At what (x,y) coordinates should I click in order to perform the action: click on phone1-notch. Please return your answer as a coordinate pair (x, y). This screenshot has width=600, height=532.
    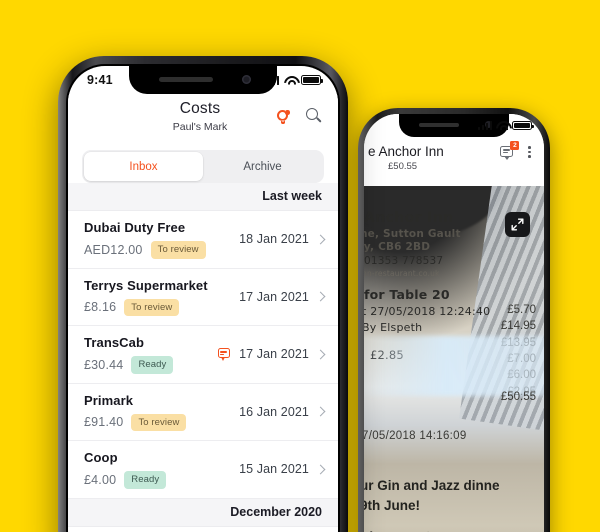
    Looking at the image, I should click on (203, 80).